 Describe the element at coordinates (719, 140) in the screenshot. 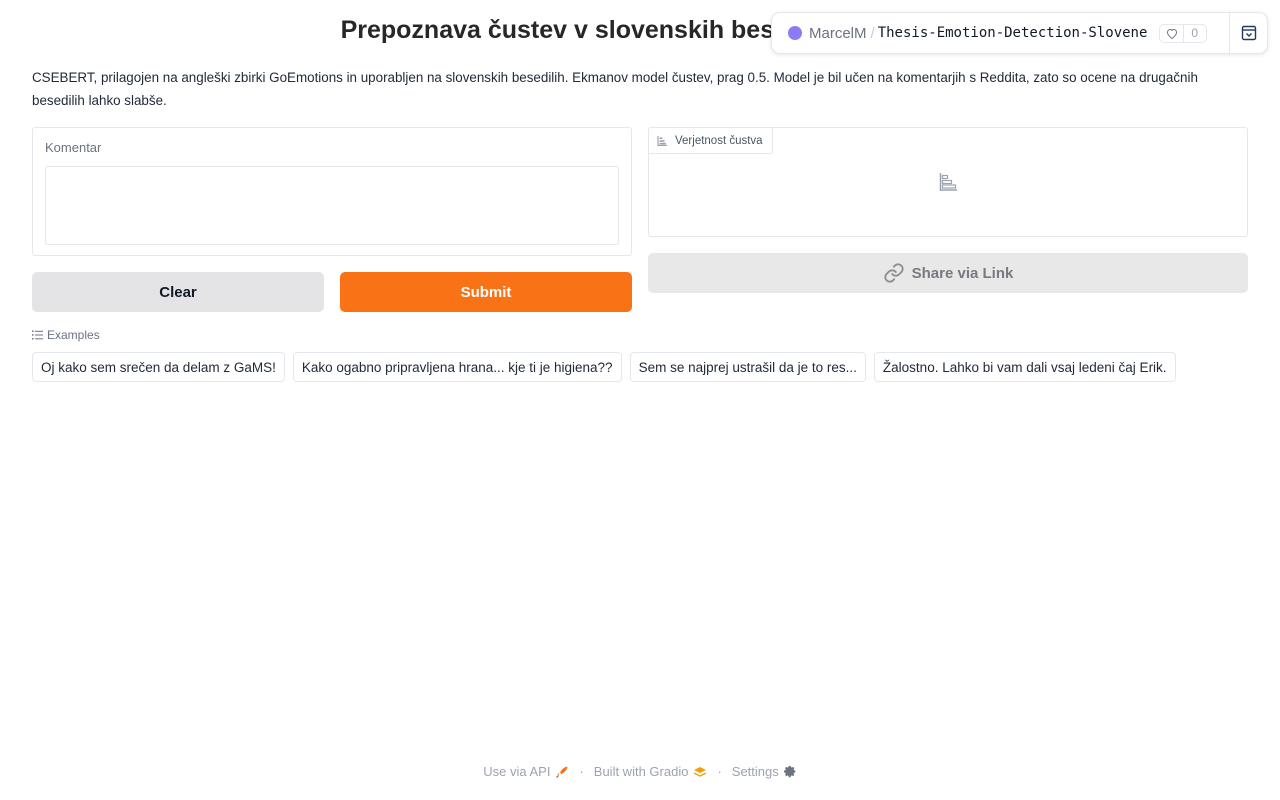

I see `output-label: Verjetnost čustva` at that location.